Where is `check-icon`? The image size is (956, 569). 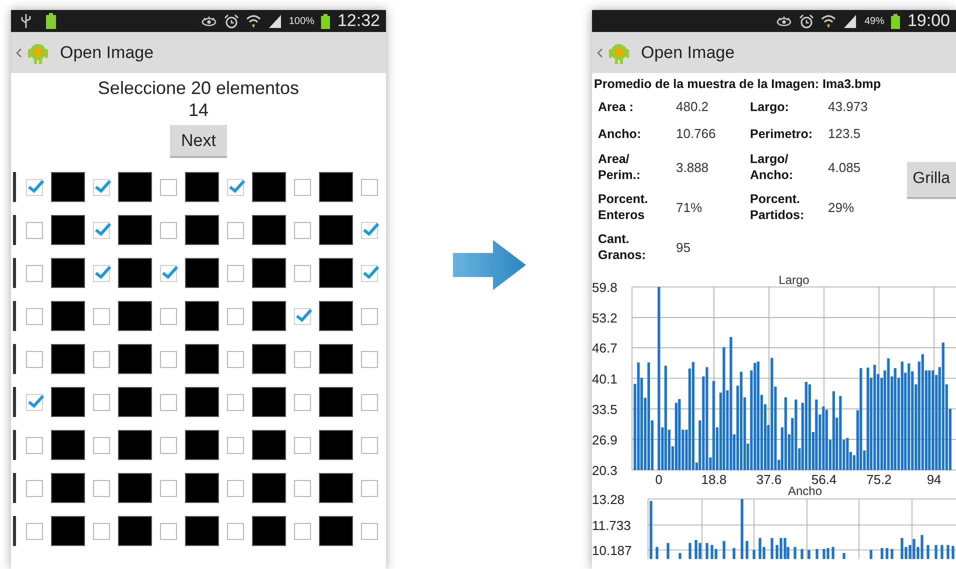 check-icon is located at coordinates (36, 400).